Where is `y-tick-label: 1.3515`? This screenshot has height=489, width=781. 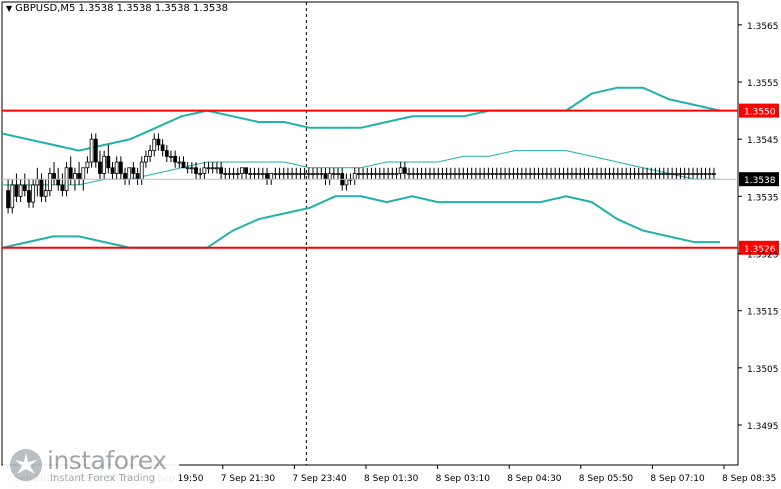 y-tick-label: 1.3515 is located at coordinates (763, 313).